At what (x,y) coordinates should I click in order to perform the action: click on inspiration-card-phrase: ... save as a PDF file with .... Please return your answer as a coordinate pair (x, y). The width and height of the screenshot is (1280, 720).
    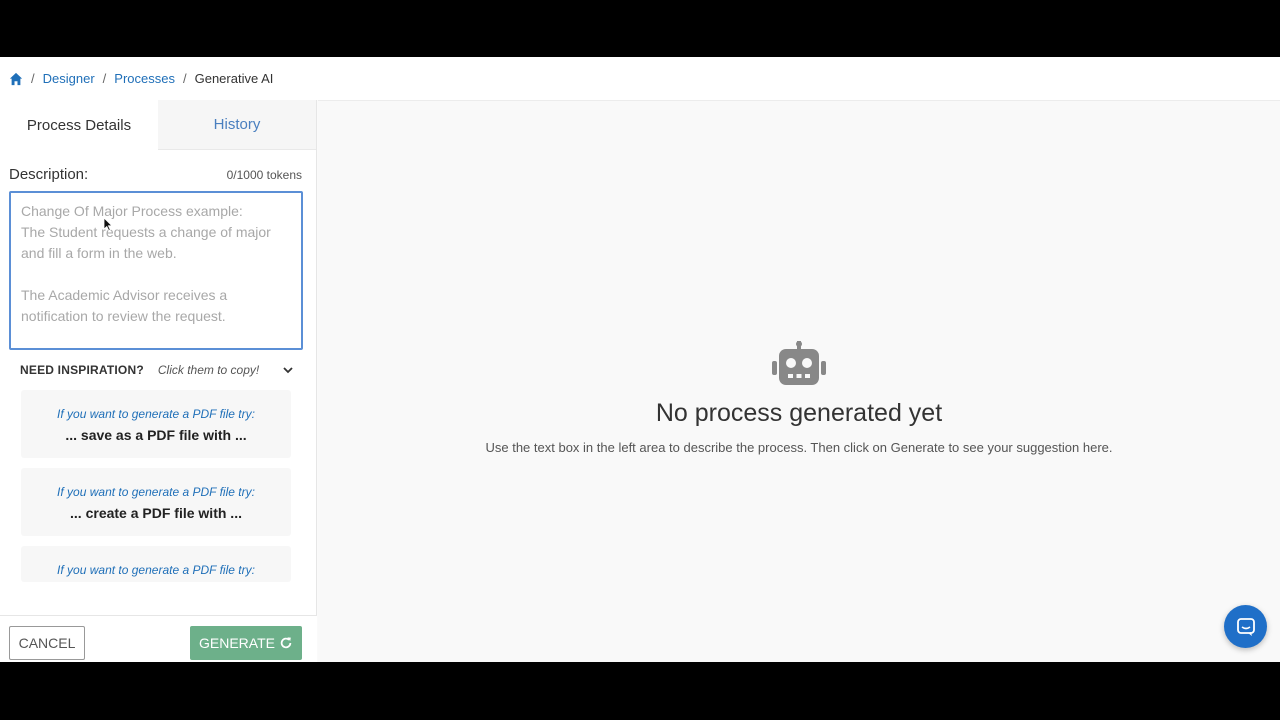
    Looking at the image, I should click on (156, 435).